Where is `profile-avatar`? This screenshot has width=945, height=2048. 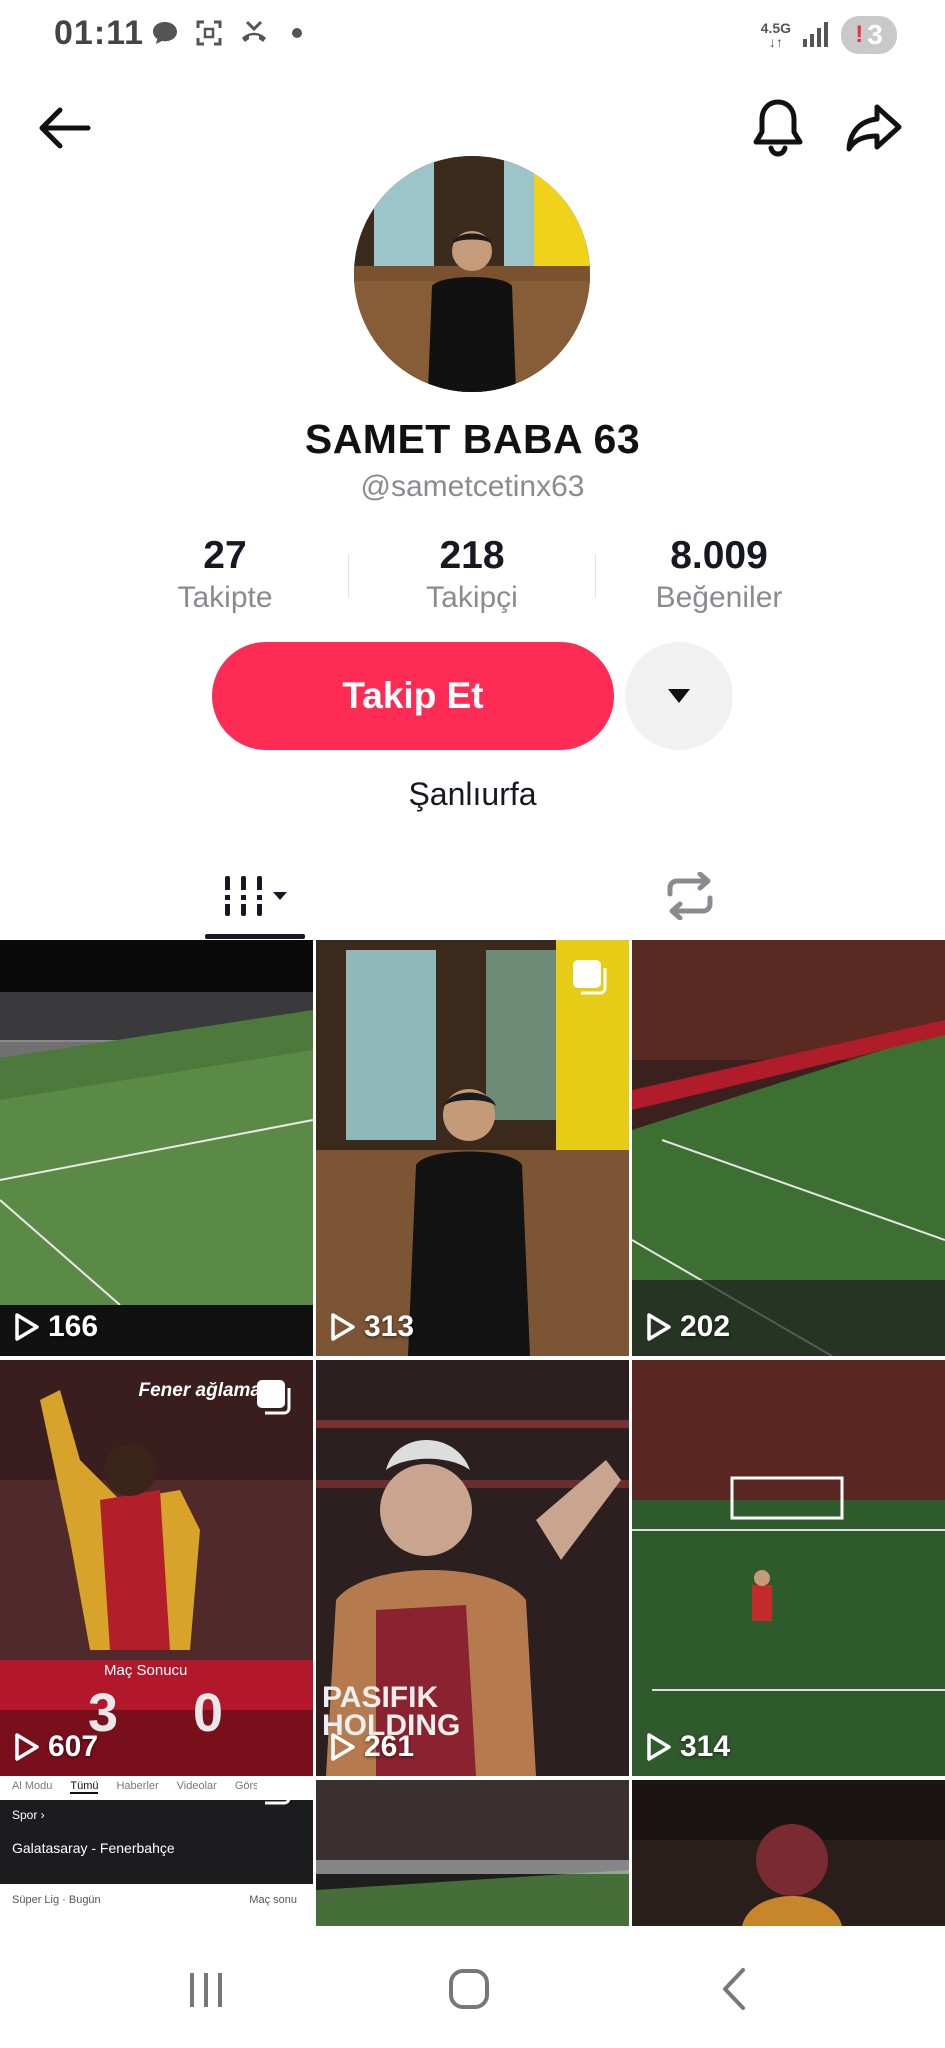
profile-avatar is located at coordinates (472, 274).